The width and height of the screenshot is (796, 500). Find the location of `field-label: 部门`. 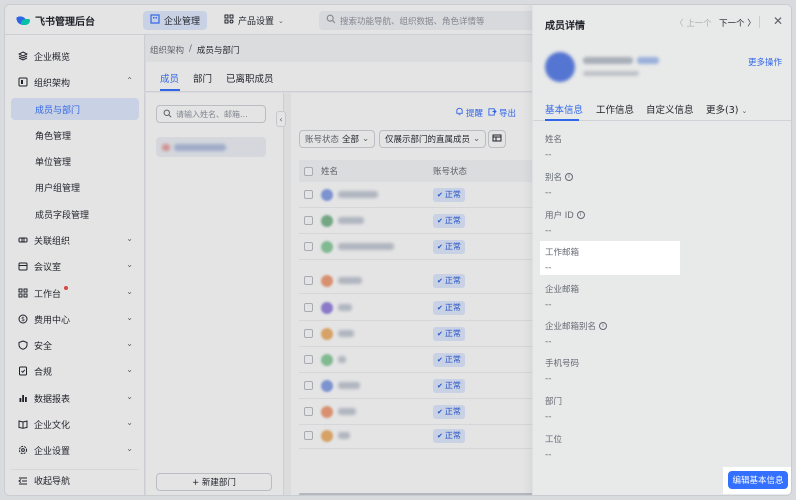

field-label: 部门 is located at coordinates (554, 402).